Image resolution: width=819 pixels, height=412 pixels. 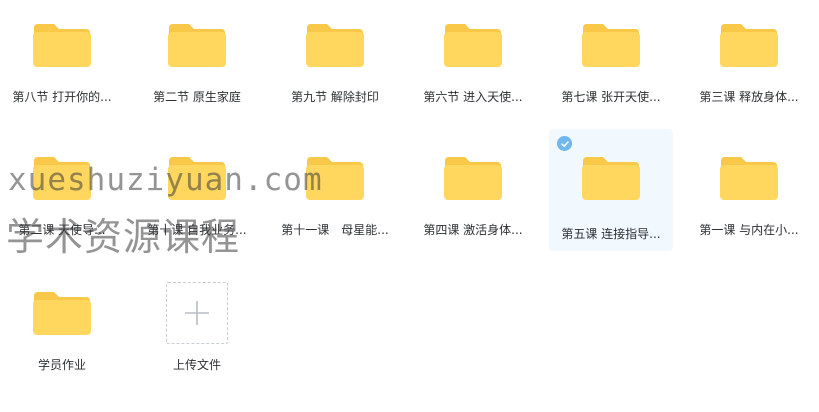 What do you see at coordinates (61, 365) in the screenshot?
I see `folder-name: 学员作业` at bounding box center [61, 365].